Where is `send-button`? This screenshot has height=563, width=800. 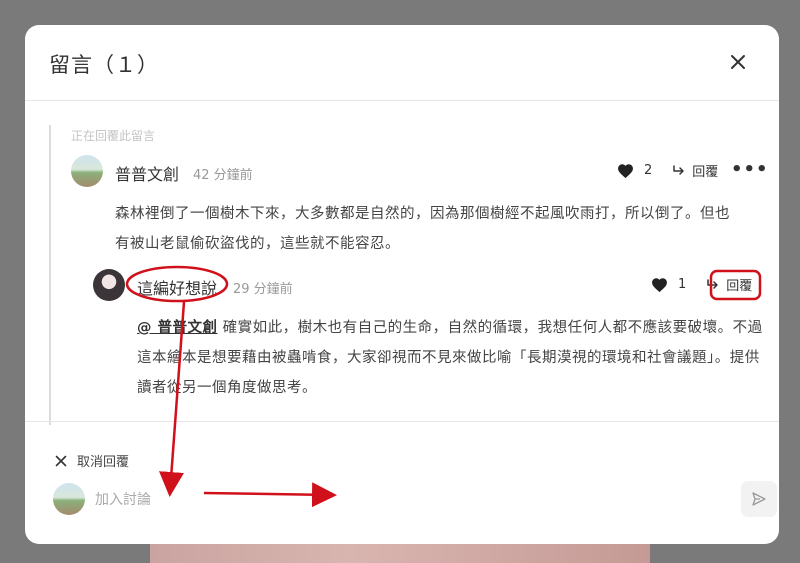
send-button is located at coordinates (759, 499).